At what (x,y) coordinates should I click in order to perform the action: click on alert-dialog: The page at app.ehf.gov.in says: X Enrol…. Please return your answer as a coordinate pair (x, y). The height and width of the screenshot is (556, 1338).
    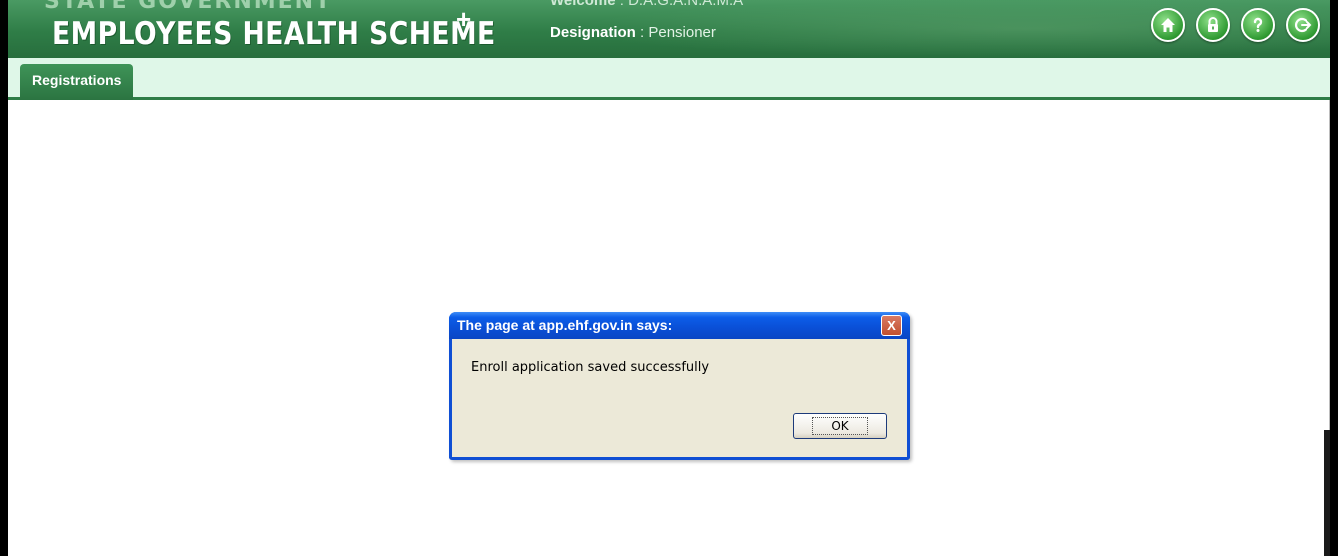
    Looking at the image, I should click on (679, 386).